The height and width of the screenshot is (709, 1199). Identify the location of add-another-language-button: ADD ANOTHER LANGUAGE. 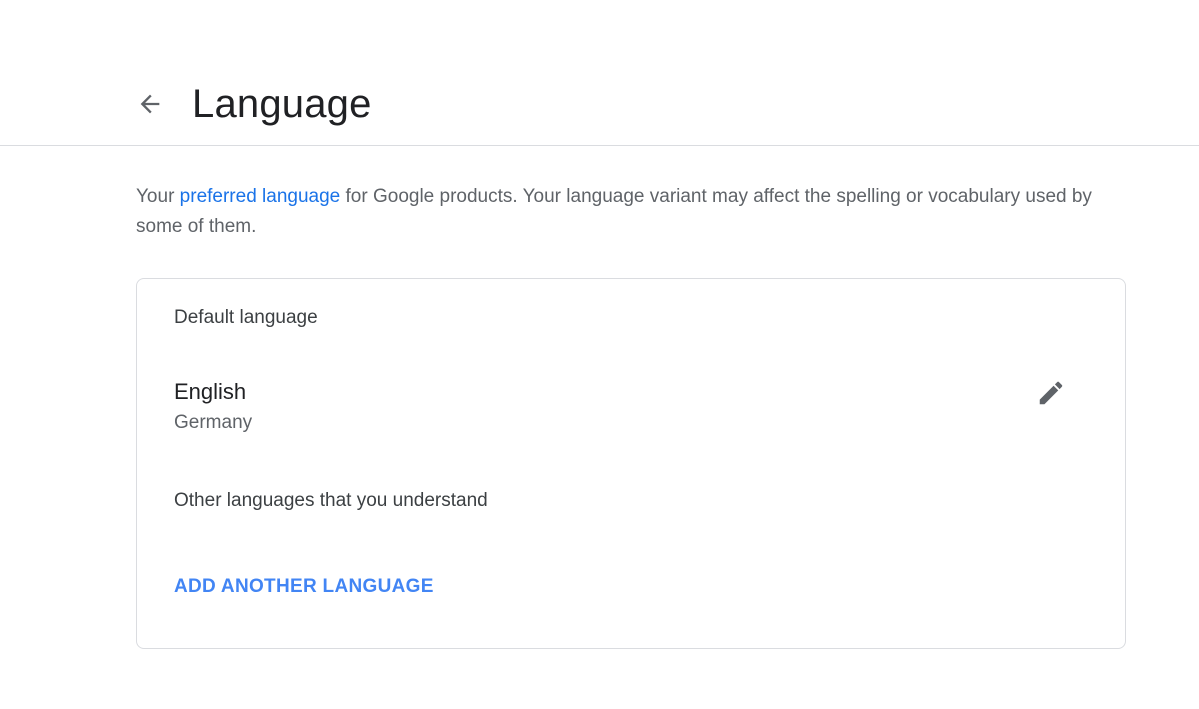
(304, 587).